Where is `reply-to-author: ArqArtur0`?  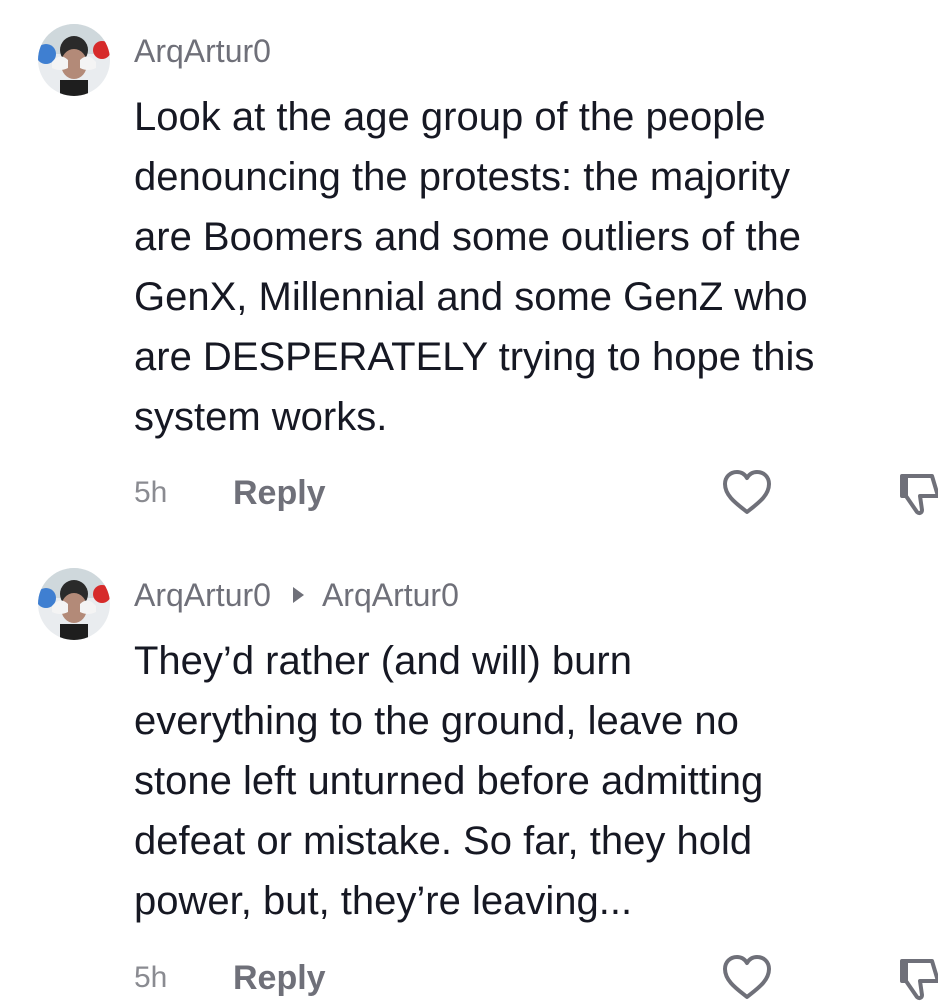 reply-to-author: ArqArtur0 is located at coordinates (390, 595).